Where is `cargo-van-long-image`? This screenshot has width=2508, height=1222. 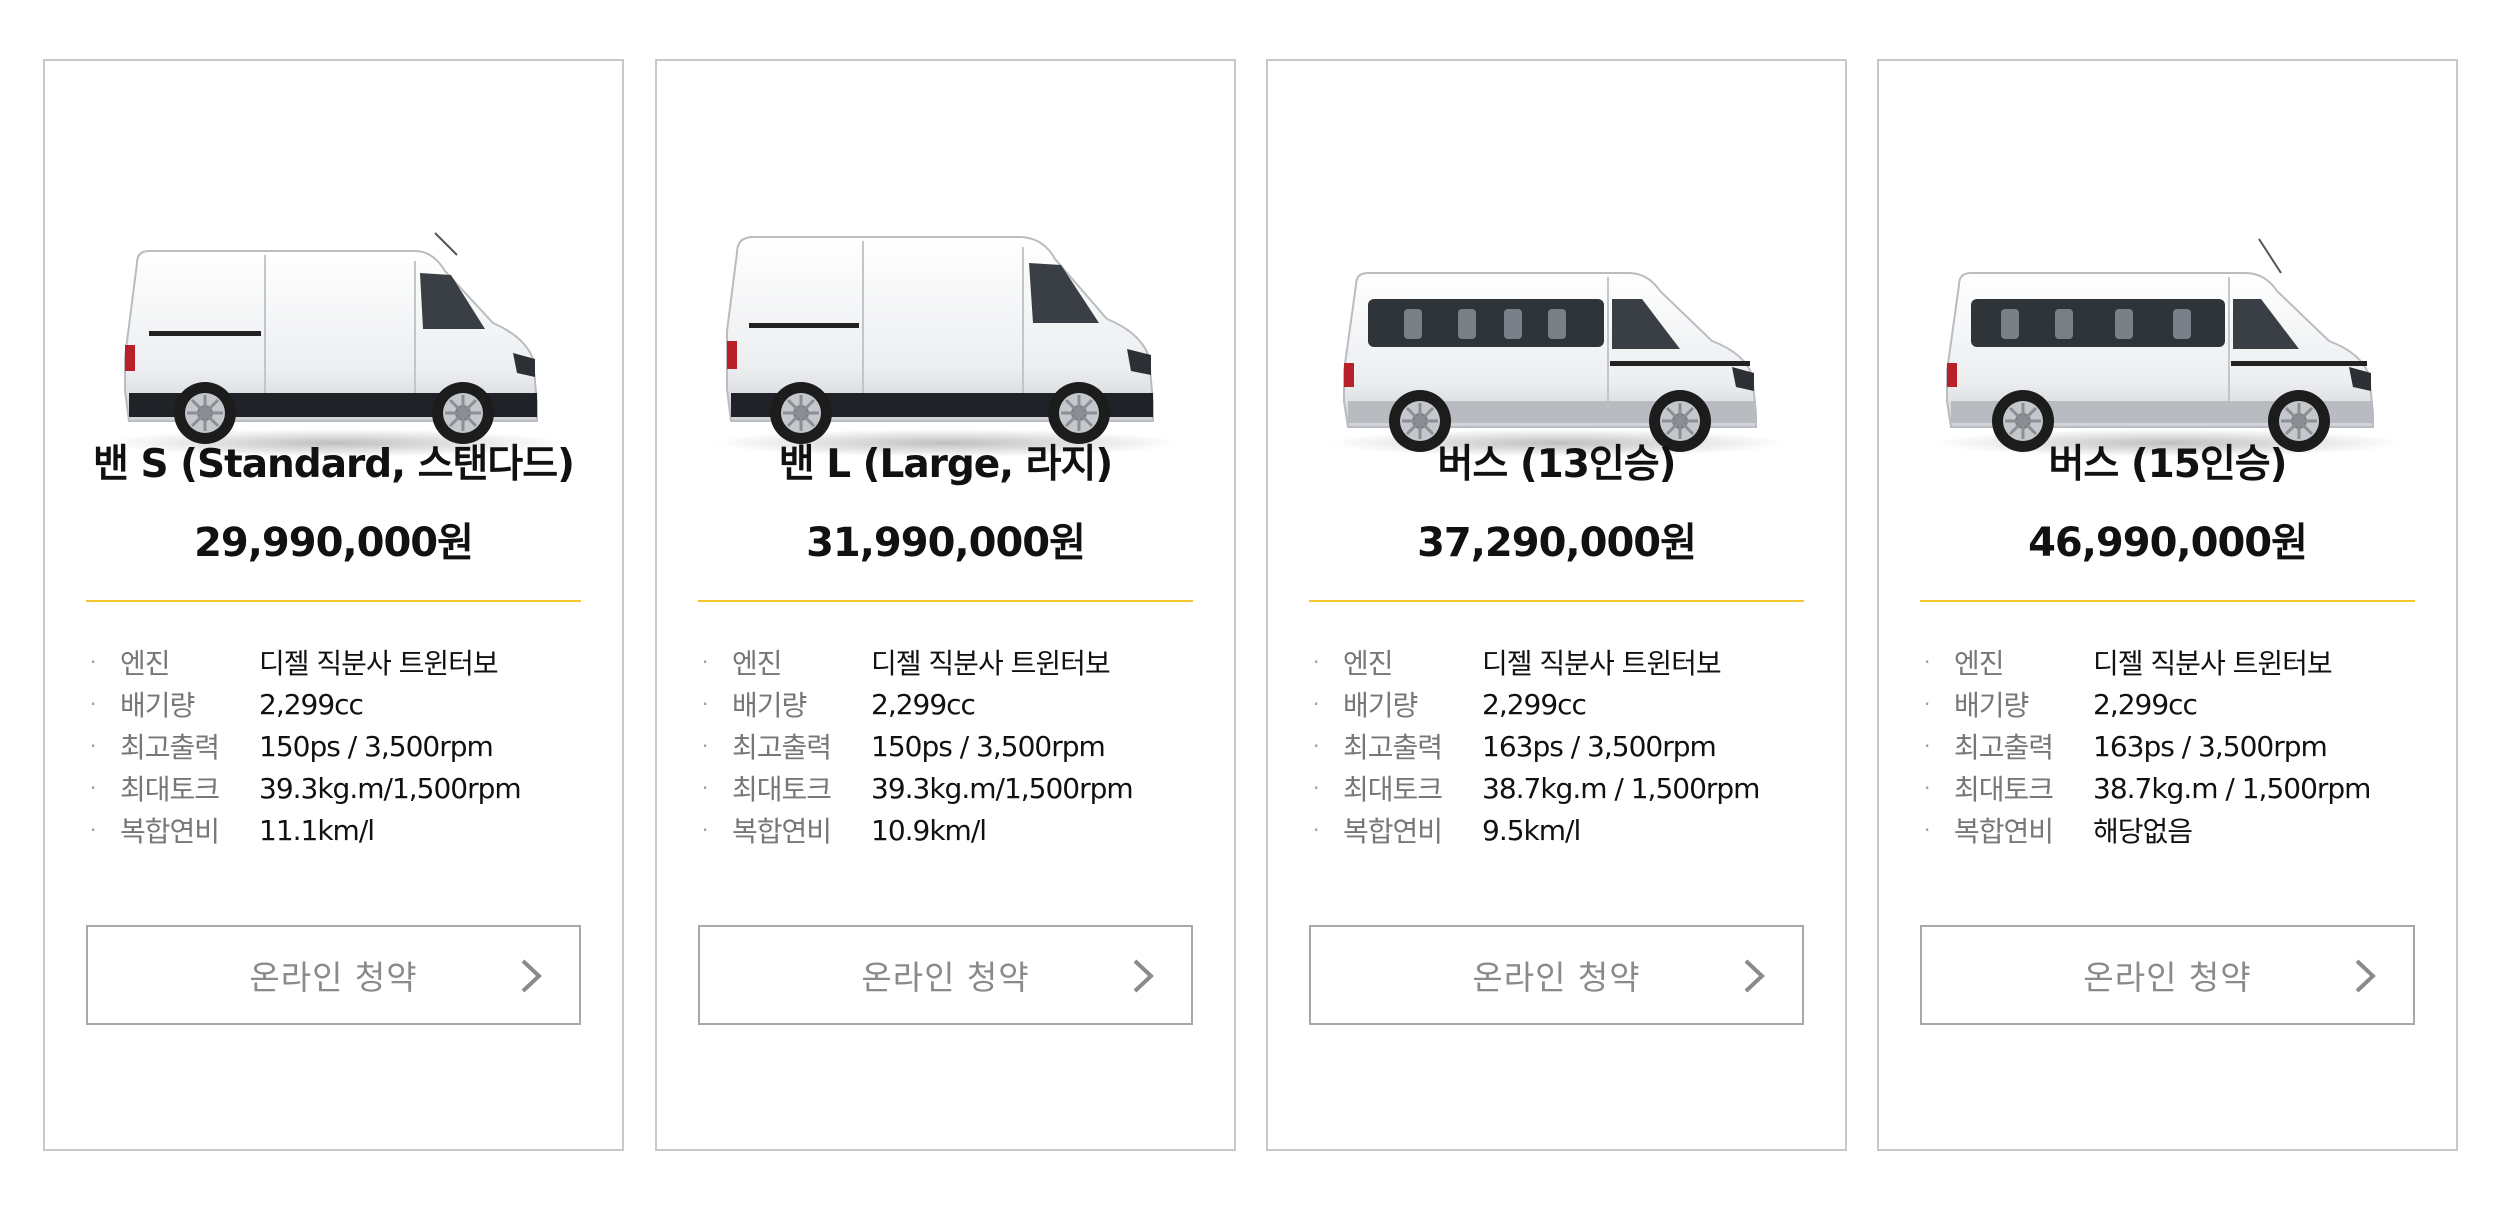 cargo-van-long-image is located at coordinates (947, 326).